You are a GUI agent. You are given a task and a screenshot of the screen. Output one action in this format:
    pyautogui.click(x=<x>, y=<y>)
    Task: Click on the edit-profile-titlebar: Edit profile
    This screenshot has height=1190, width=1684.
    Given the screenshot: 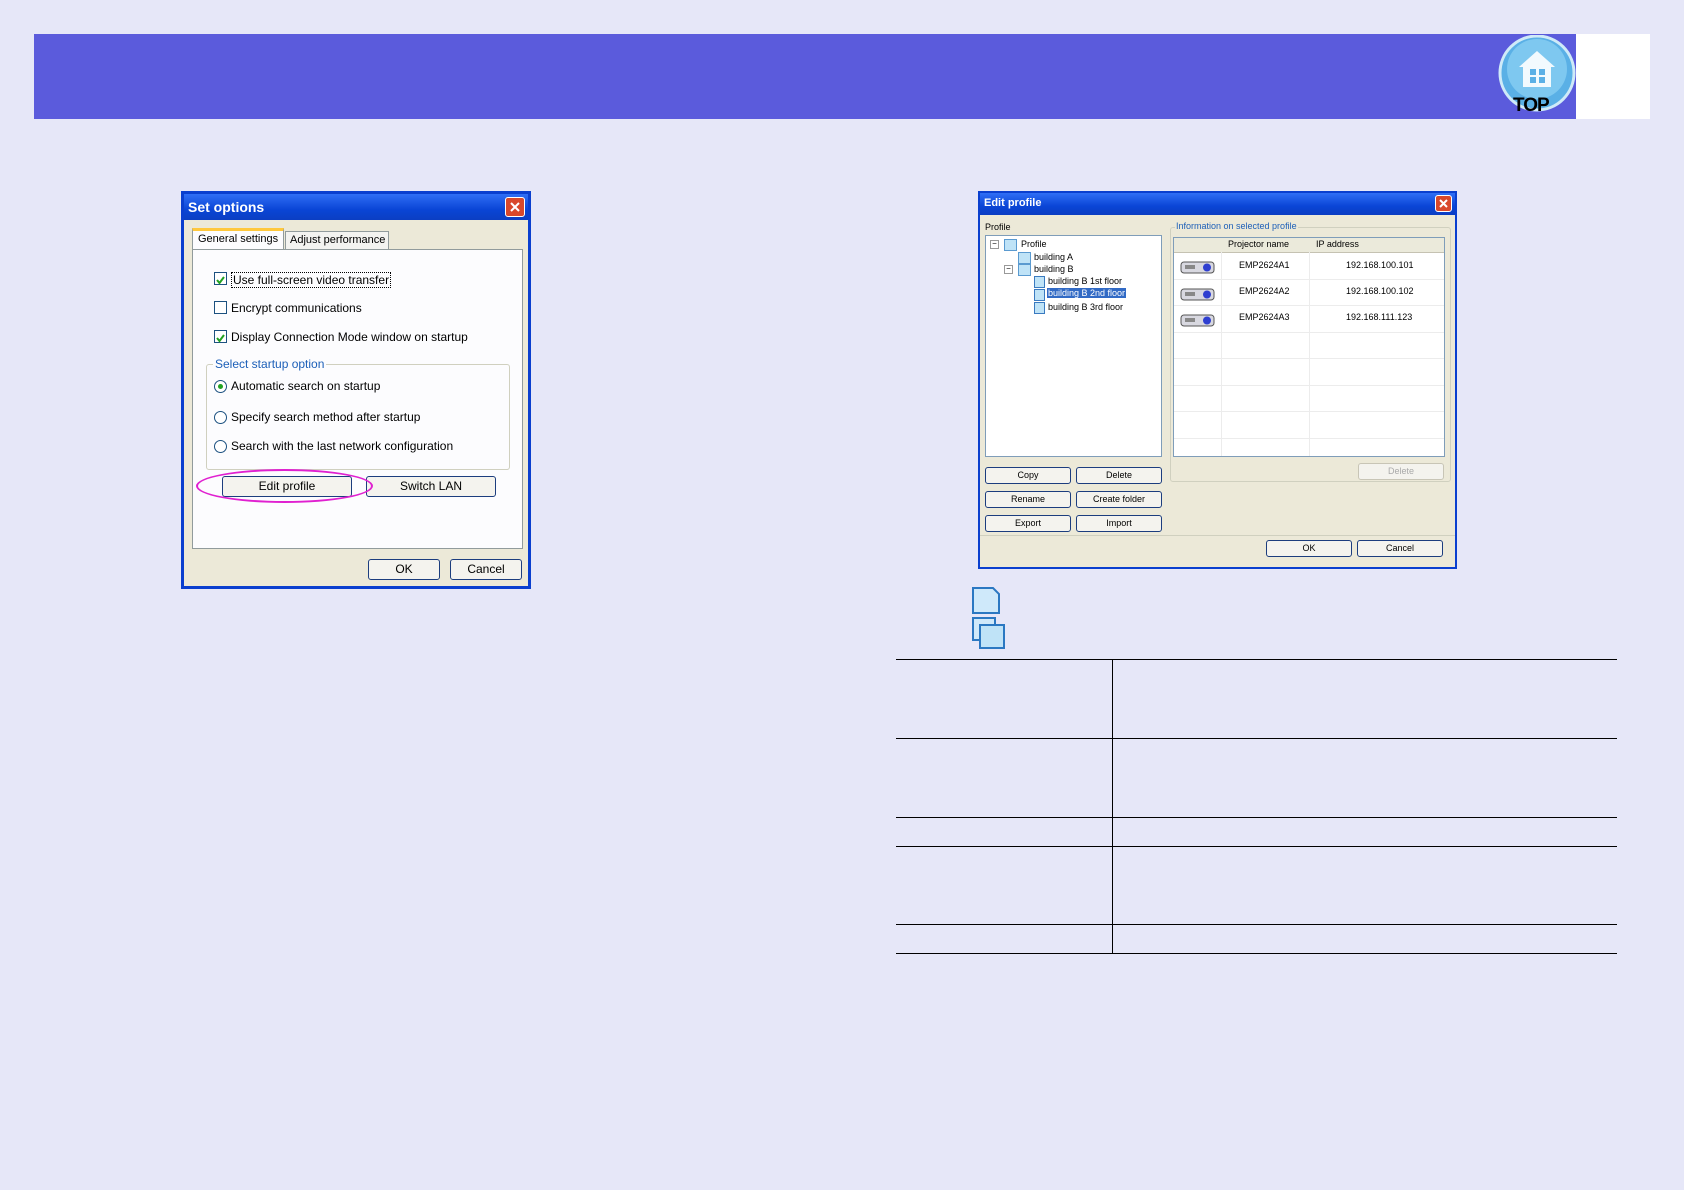 What is the action you would take?
    pyautogui.click(x=1217, y=204)
    